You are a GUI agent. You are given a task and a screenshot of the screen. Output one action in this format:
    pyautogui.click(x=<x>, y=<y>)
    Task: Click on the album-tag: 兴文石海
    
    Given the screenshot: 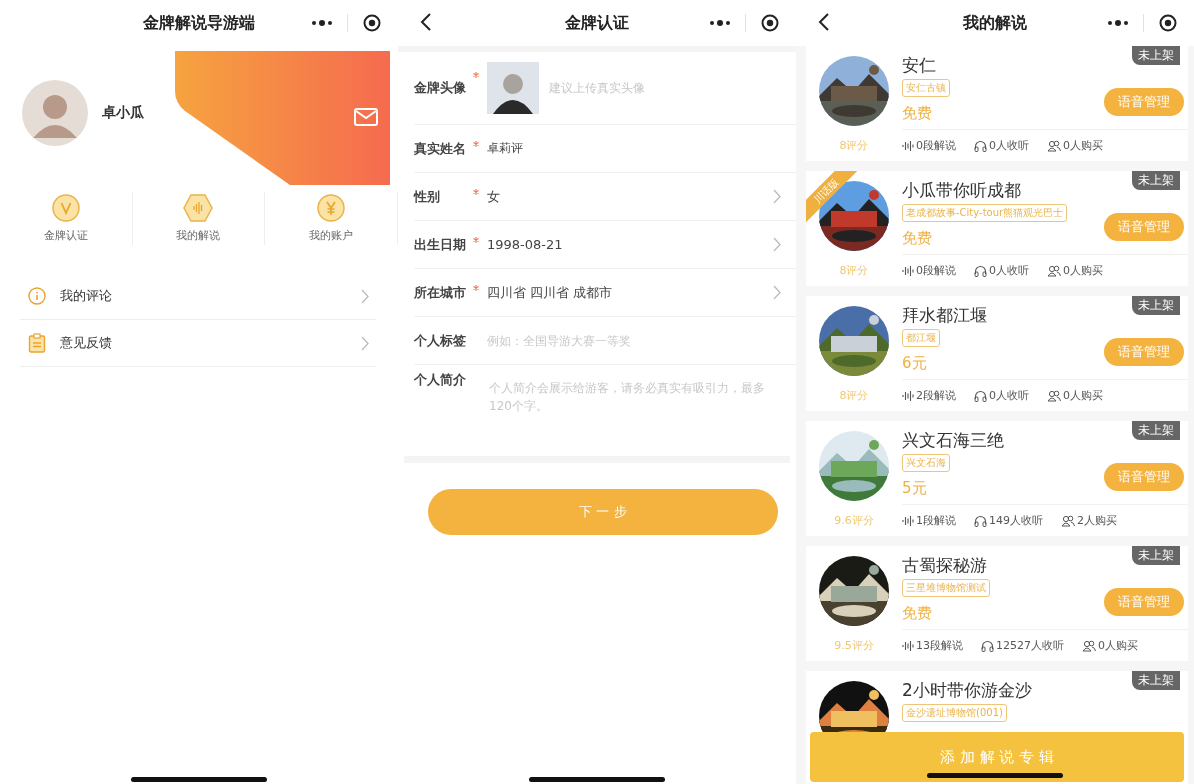 What is the action you would take?
    pyautogui.click(x=926, y=463)
    